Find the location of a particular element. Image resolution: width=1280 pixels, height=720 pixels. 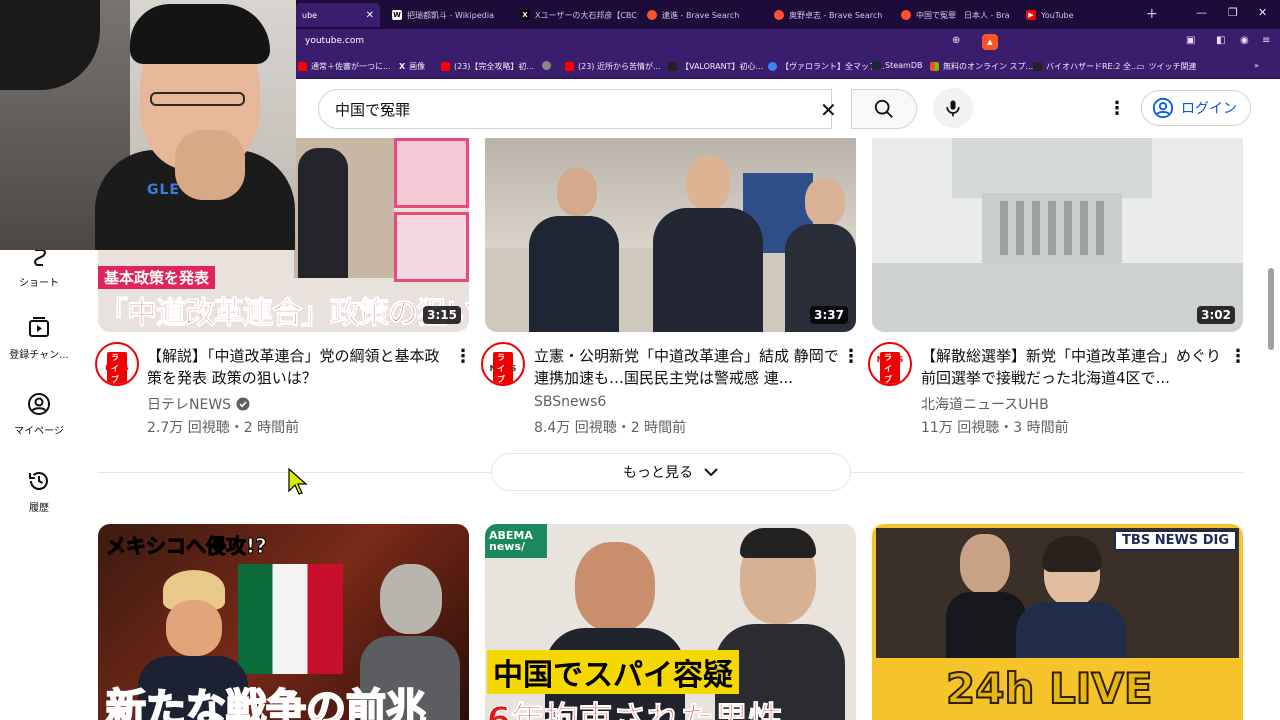

channel-name: 北海道ニュースUHB is located at coordinates (985, 404).